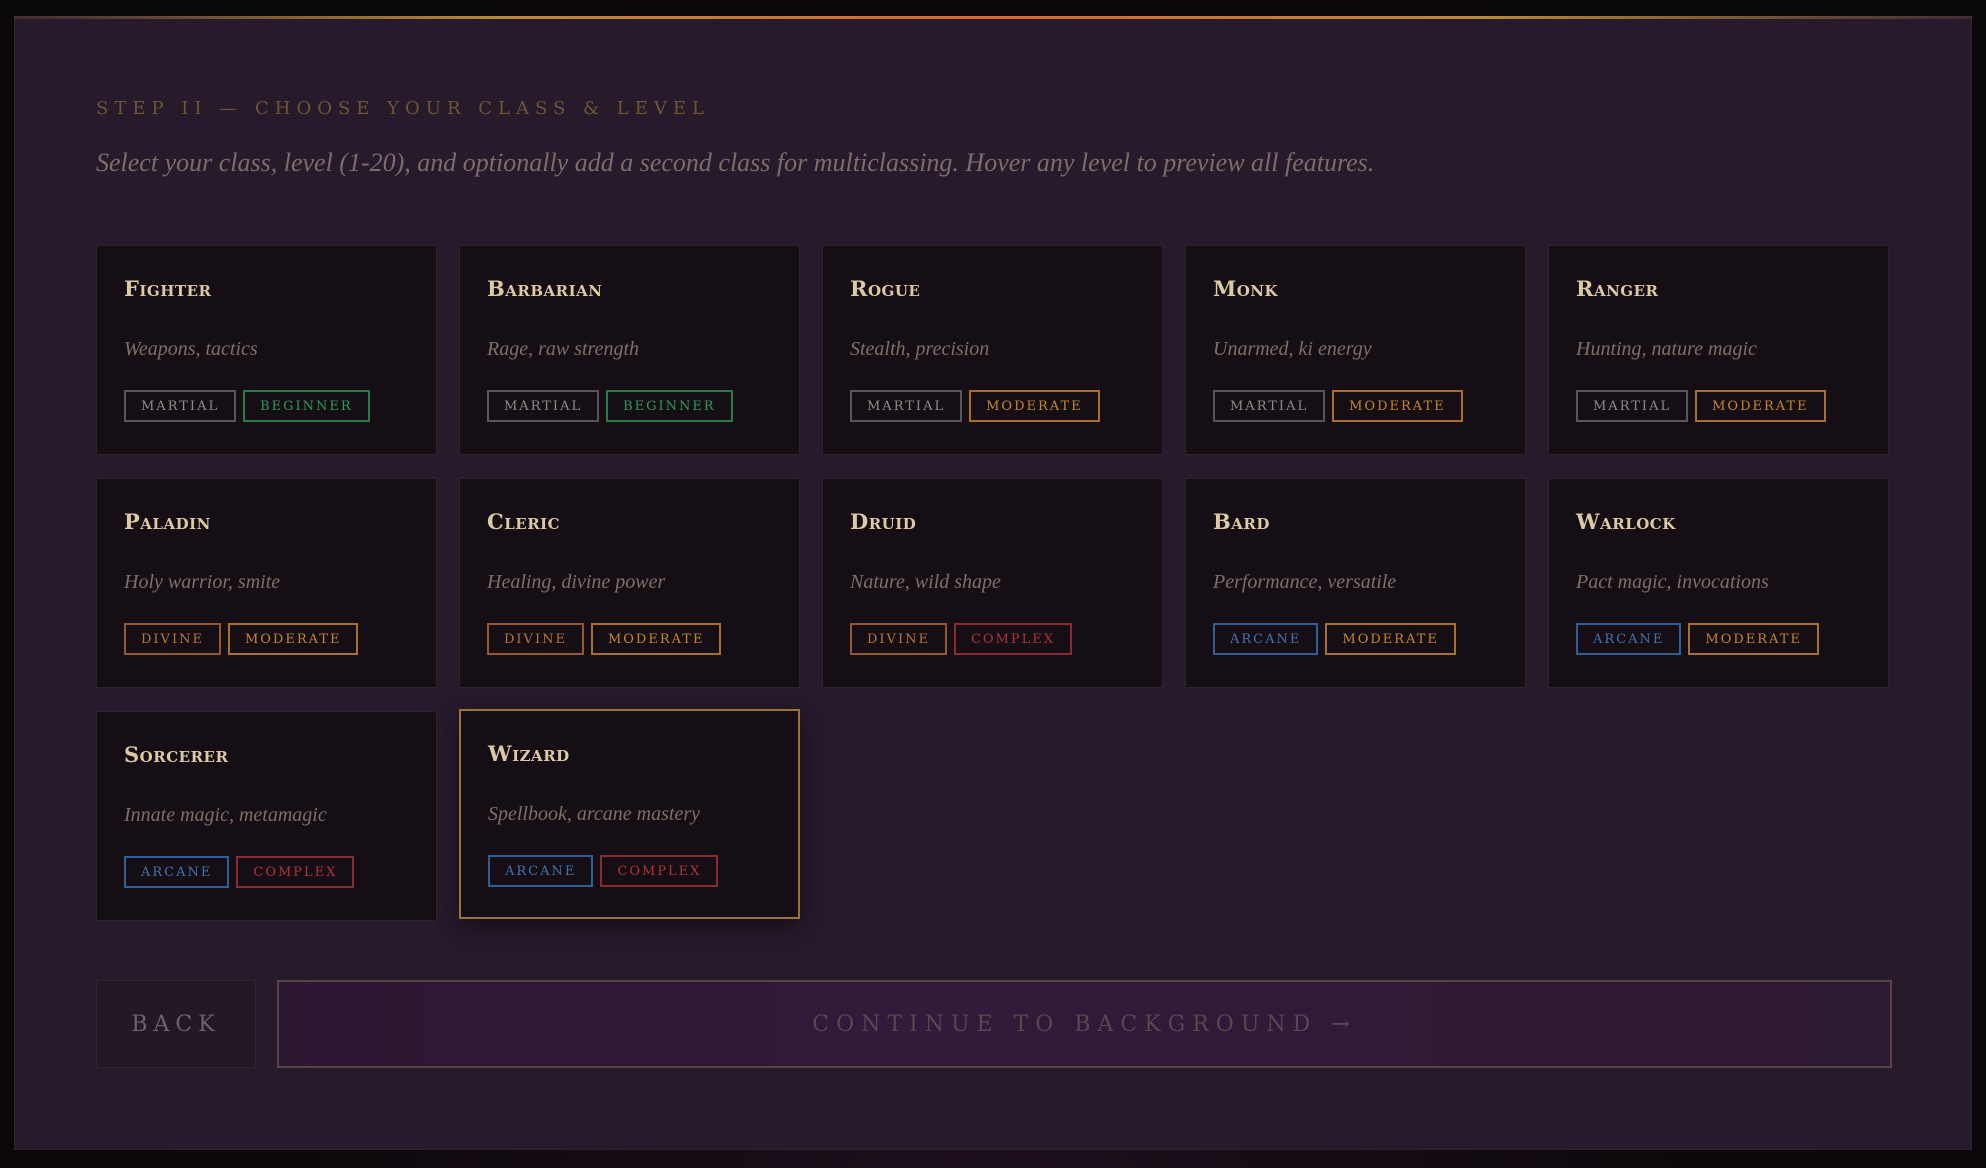 This screenshot has height=1168, width=1986. I want to click on class-card-monk: Monk Unarmed, ki energy MARTIAL MODERATE, so click(1355, 350).